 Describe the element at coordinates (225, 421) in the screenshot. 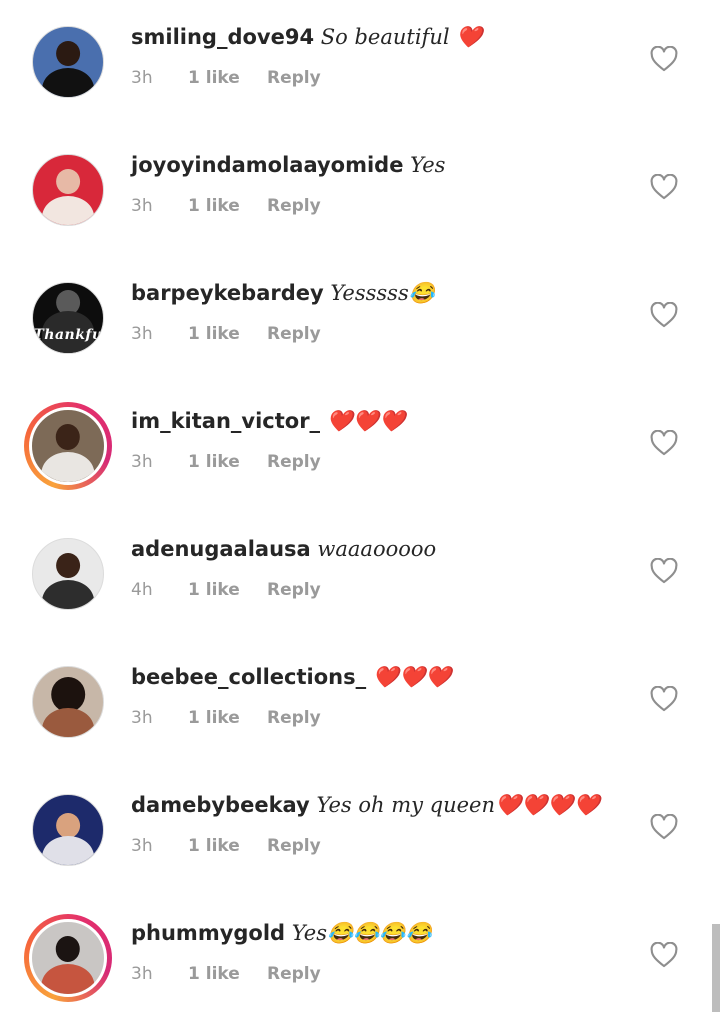

I see `comment-username: im_kitan_victor_` at that location.